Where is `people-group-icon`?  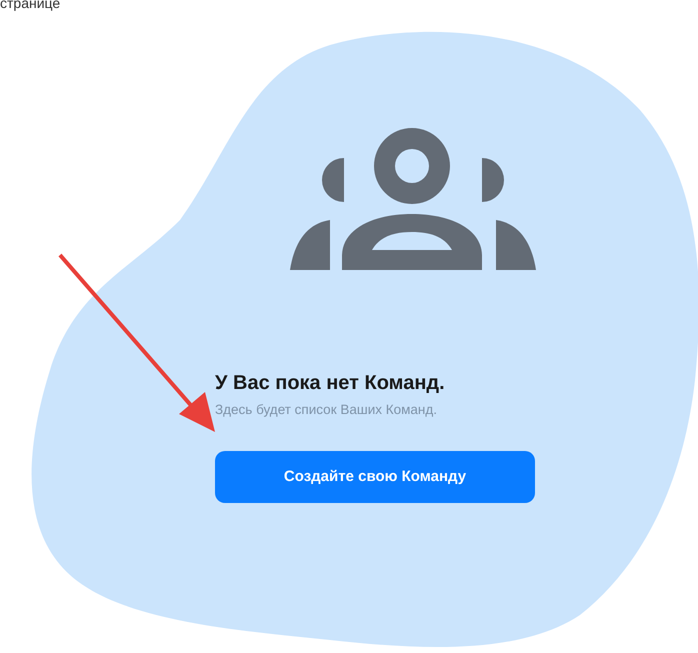
people-group-icon is located at coordinates (413, 199).